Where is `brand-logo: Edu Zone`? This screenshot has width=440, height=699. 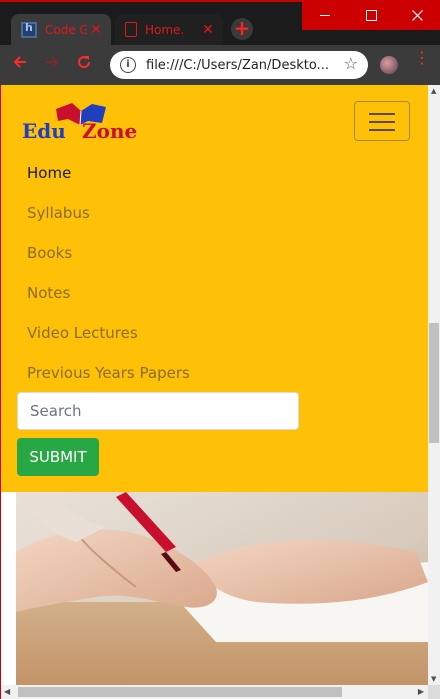 brand-logo: Edu Zone is located at coordinates (87, 123).